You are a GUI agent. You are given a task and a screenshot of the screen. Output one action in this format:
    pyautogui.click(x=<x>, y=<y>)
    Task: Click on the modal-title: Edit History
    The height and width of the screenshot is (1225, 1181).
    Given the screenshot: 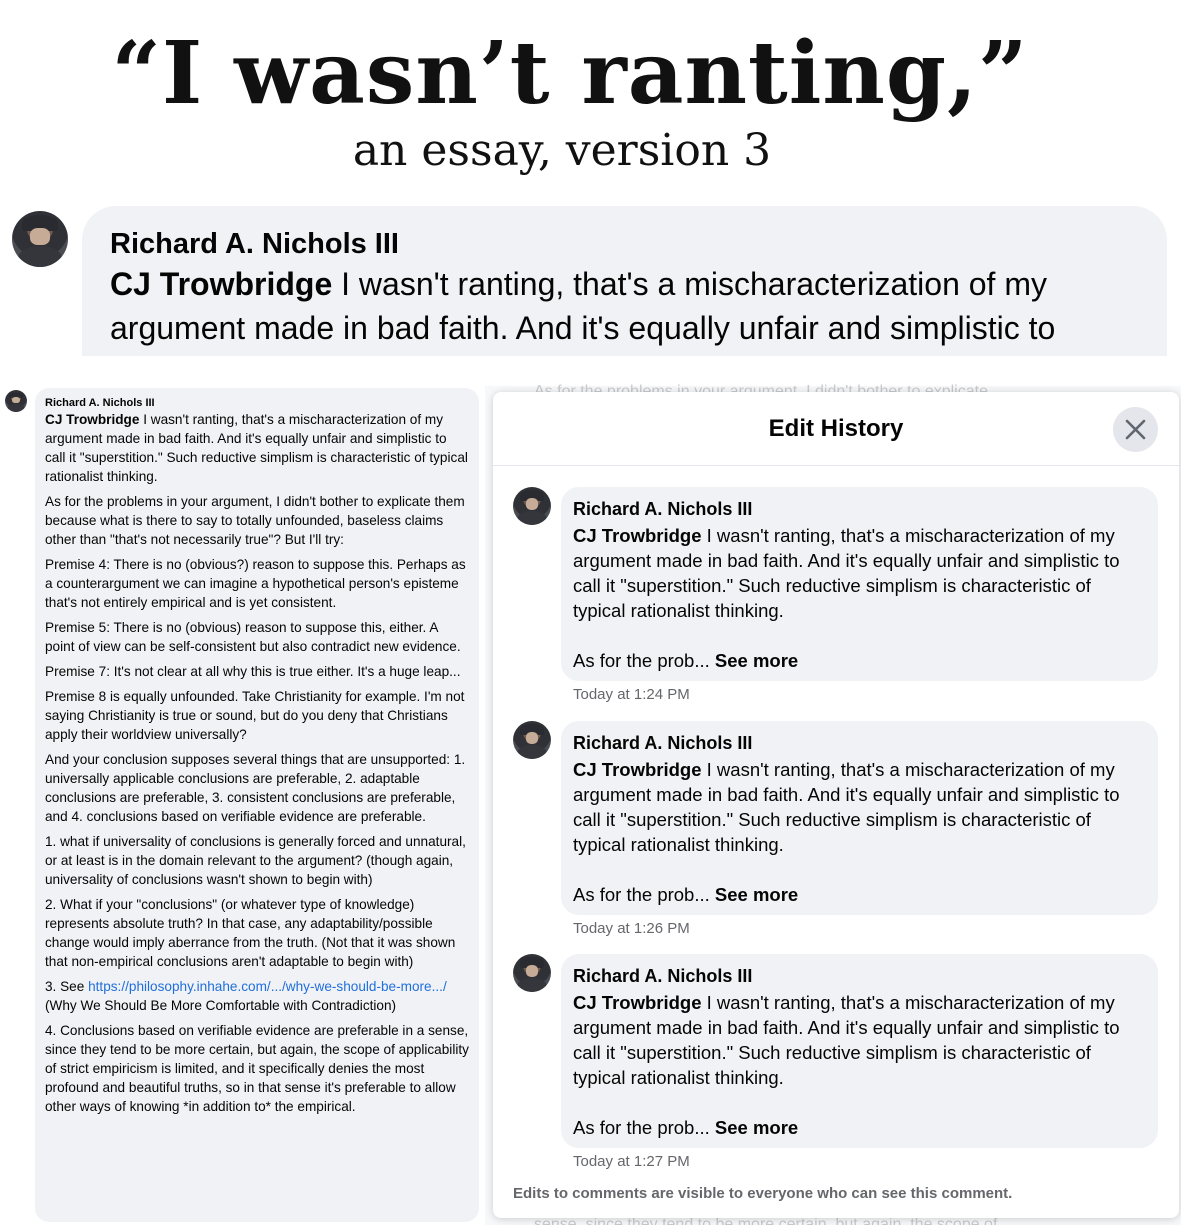 What is the action you would take?
    pyautogui.click(x=836, y=428)
    